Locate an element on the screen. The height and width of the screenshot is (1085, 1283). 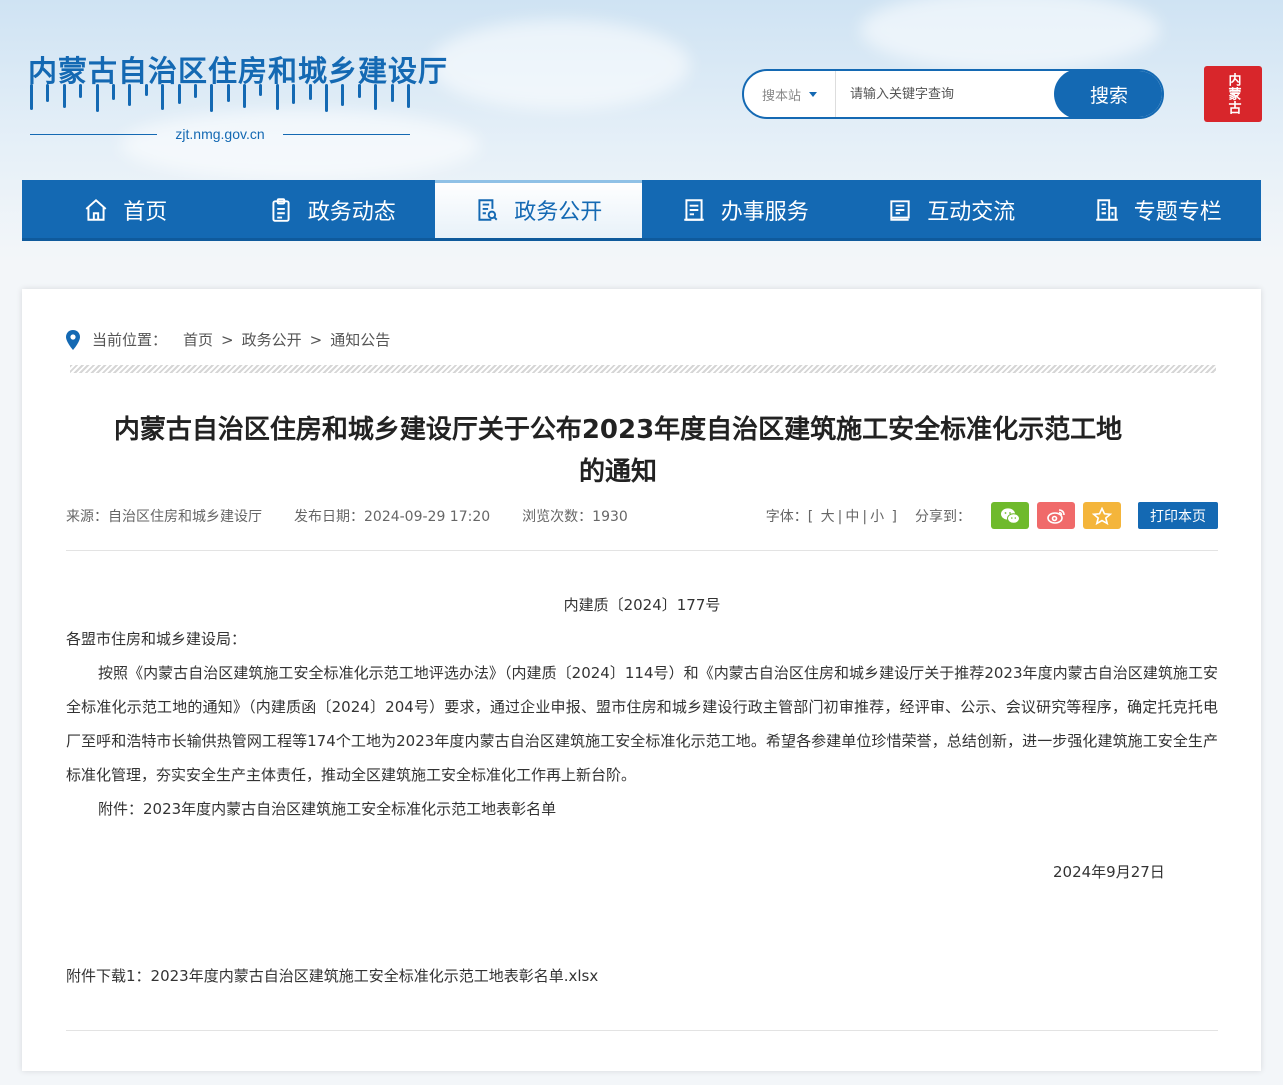
form-icon is located at coordinates (693, 210).